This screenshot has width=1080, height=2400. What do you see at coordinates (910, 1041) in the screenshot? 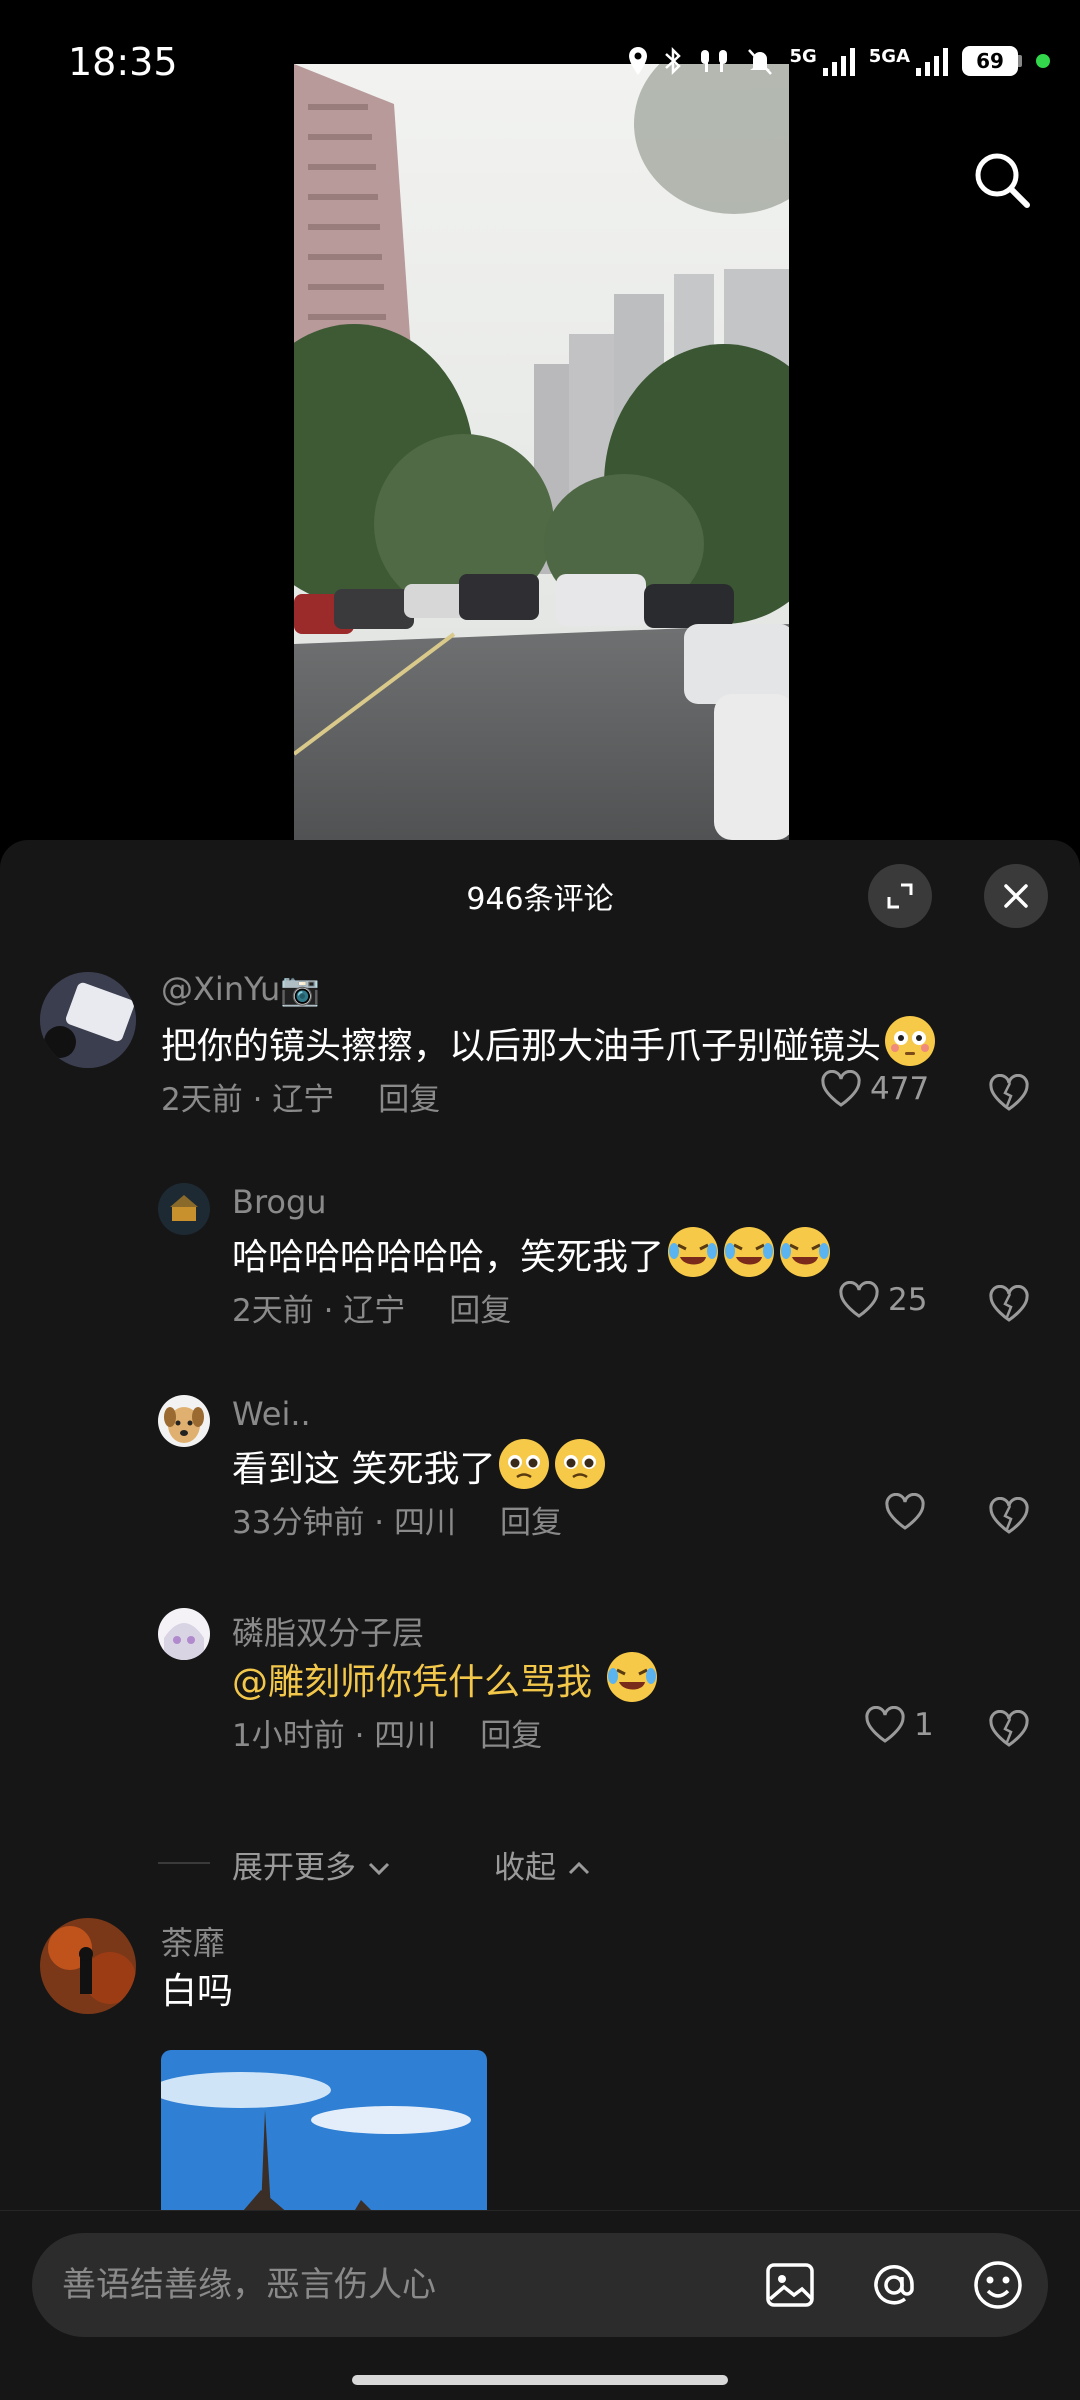
I see `flushed-emoji-icon` at bounding box center [910, 1041].